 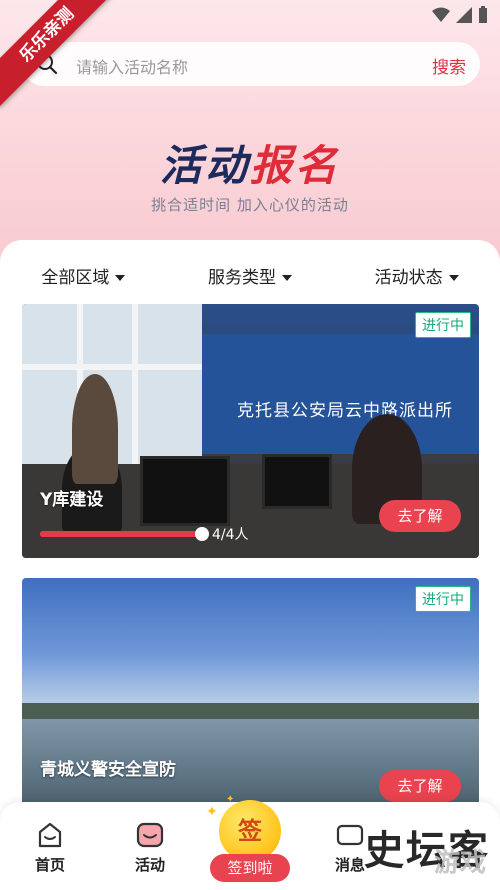 What do you see at coordinates (250, 711) in the screenshot?
I see `photo-horizon` at bounding box center [250, 711].